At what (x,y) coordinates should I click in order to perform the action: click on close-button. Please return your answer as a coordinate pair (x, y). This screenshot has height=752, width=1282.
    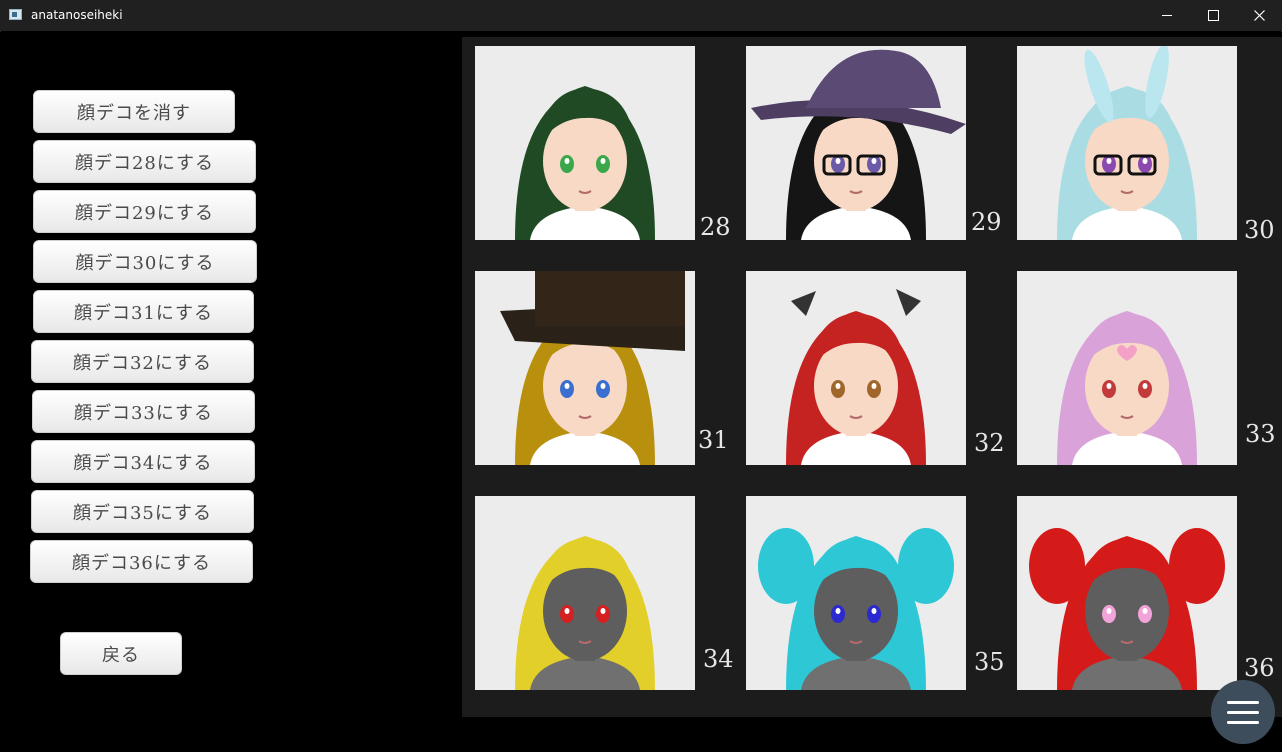
    Looking at the image, I should click on (1259, 15).